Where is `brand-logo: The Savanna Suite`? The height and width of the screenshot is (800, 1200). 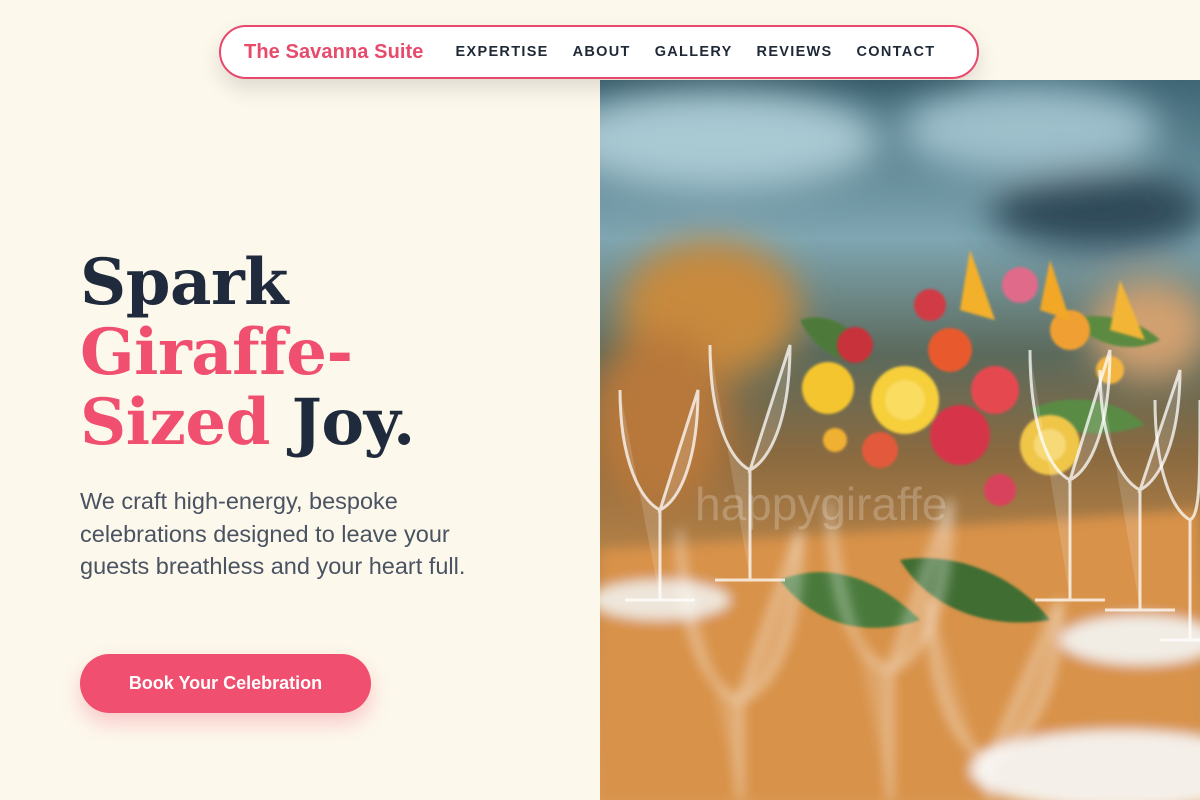
brand-logo: The Savanna Suite is located at coordinates (334, 52).